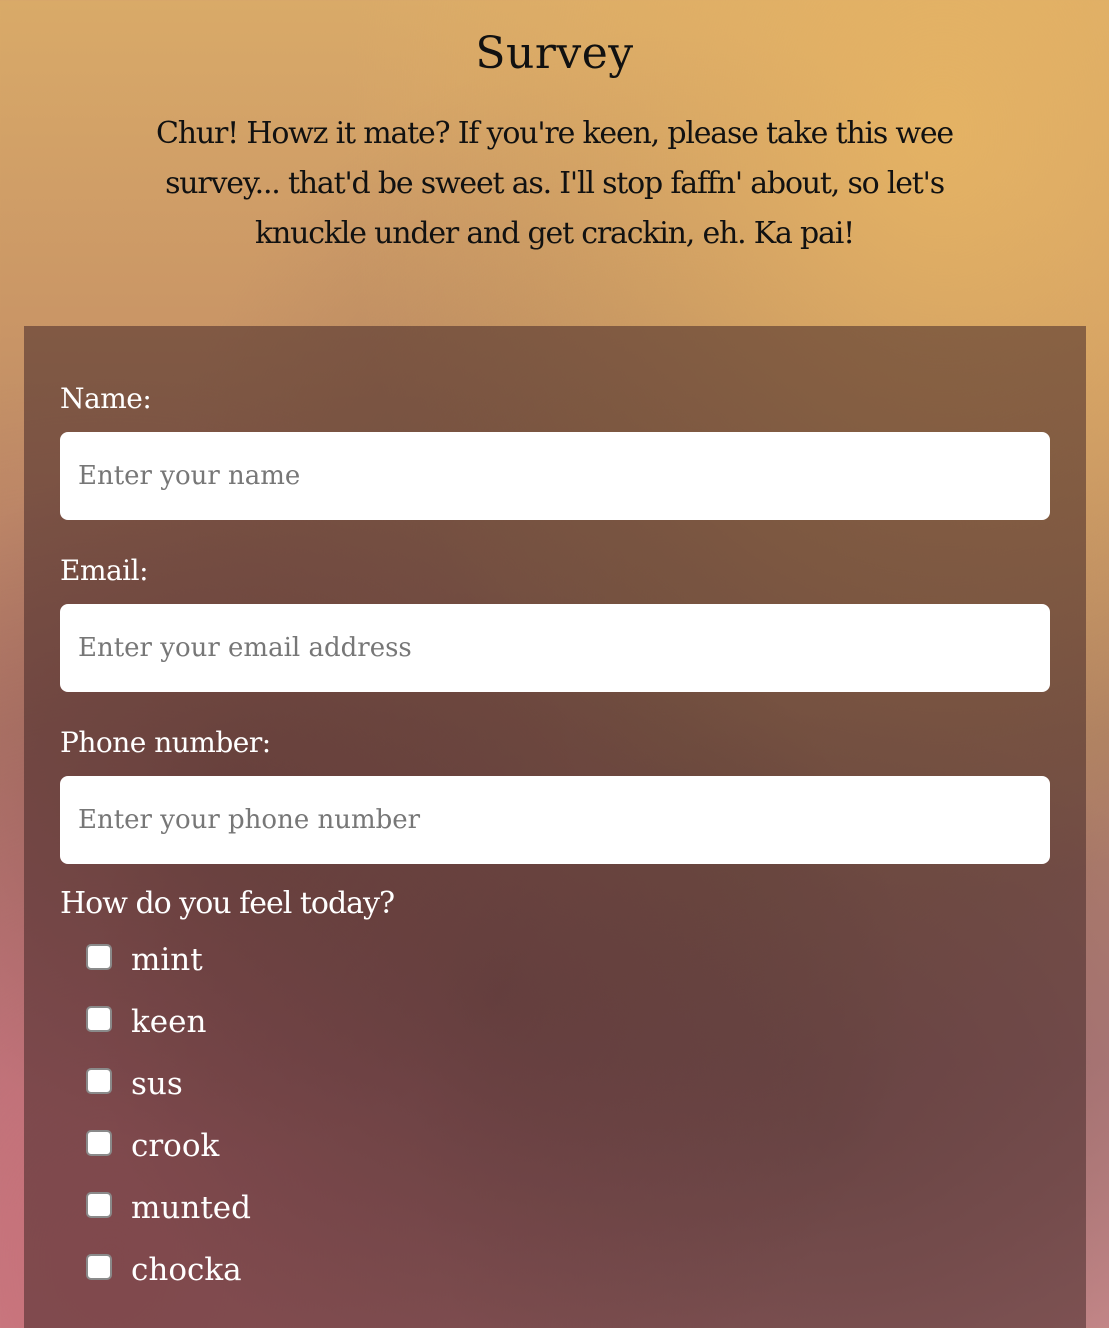 This screenshot has width=1109, height=1328. I want to click on option-label: munted, so click(191, 1208).